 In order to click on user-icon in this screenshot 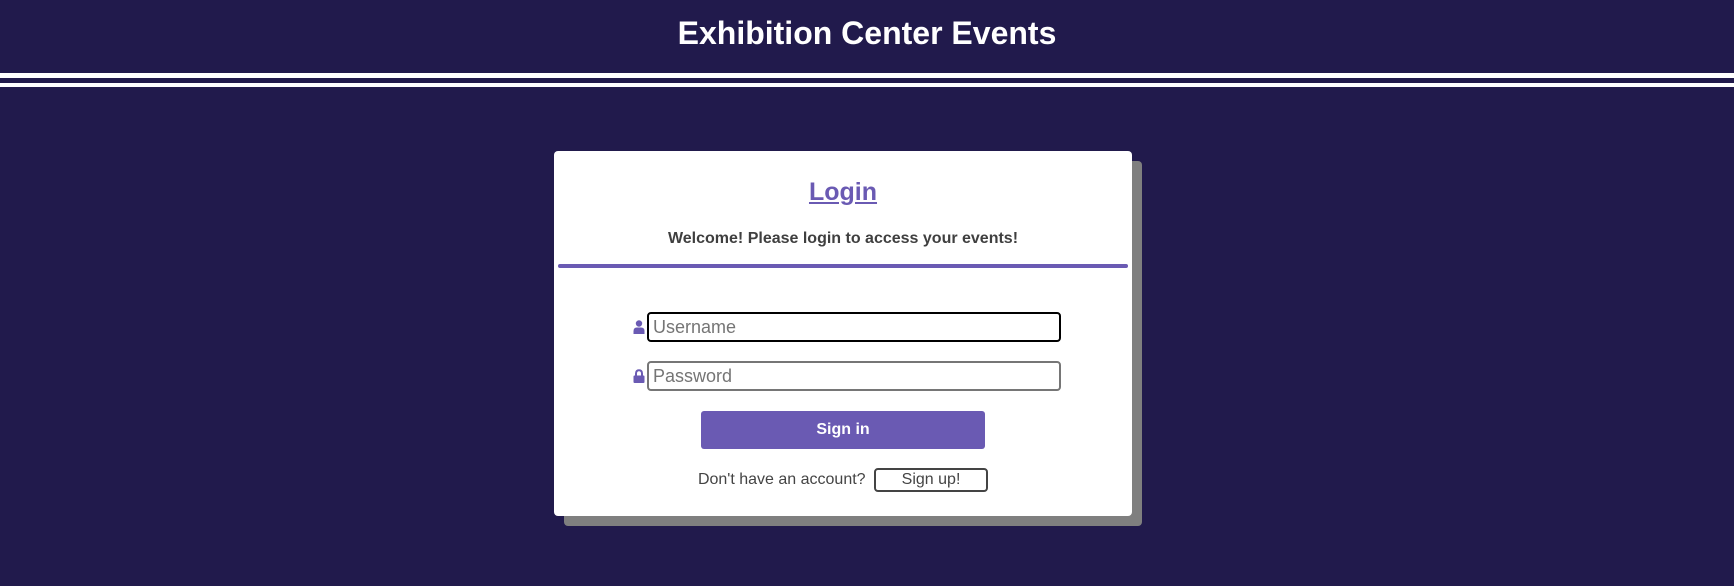, I will do `click(639, 327)`.